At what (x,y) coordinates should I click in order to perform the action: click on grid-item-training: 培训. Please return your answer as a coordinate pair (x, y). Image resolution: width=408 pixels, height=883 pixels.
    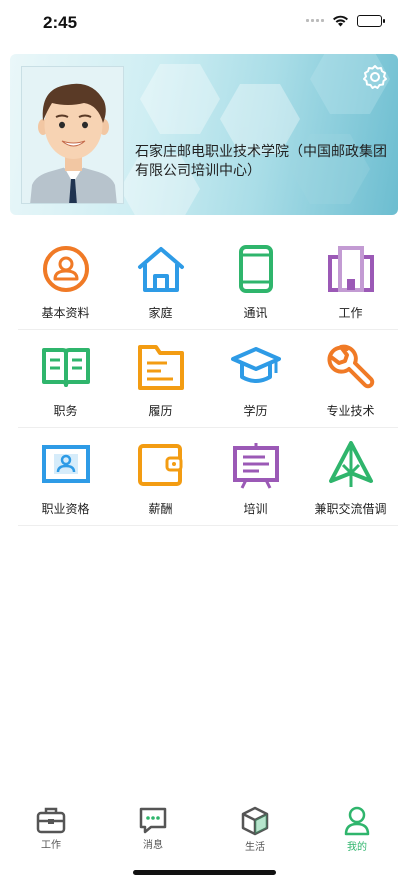
    Looking at the image, I should click on (255, 476).